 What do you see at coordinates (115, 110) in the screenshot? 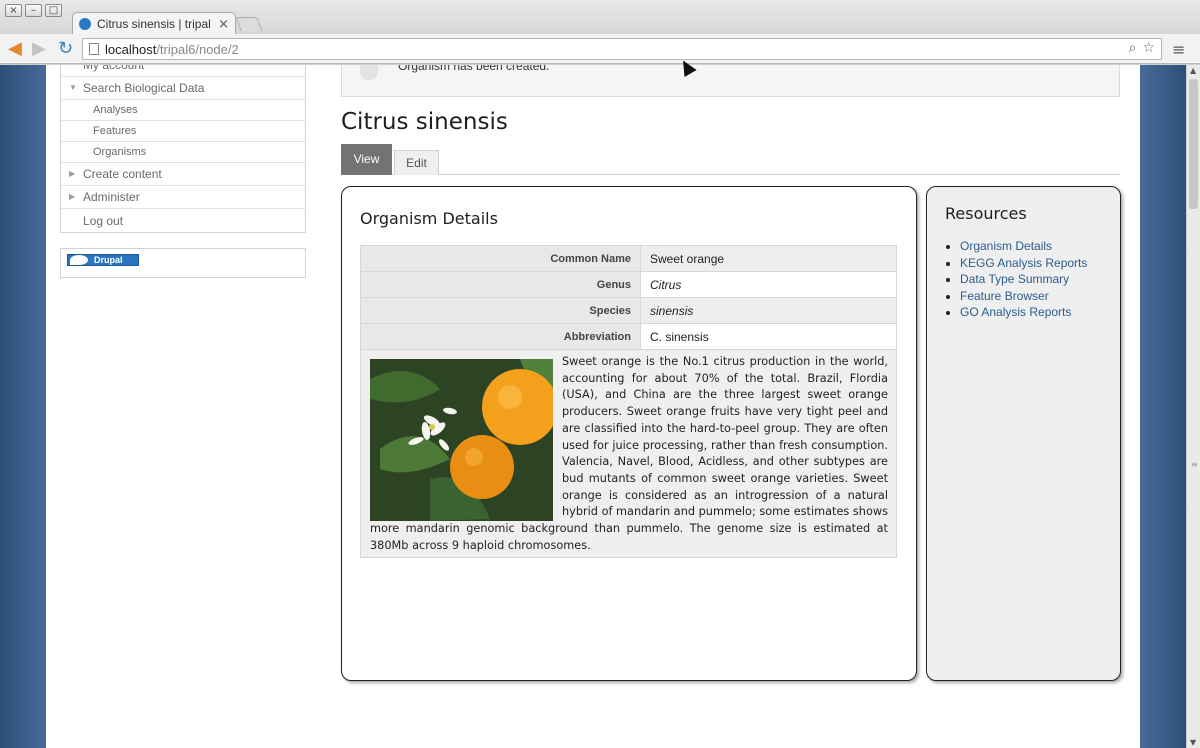
I see `nav-item-label: Analyses` at bounding box center [115, 110].